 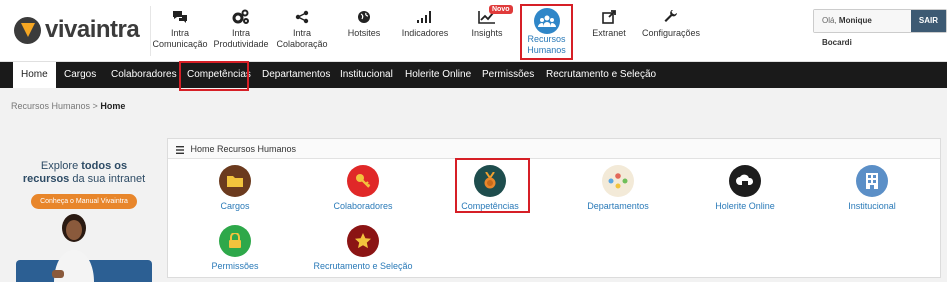 What do you see at coordinates (27, 30) in the screenshot?
I see `logo-mark-icon` at bounding box center [27, 30].